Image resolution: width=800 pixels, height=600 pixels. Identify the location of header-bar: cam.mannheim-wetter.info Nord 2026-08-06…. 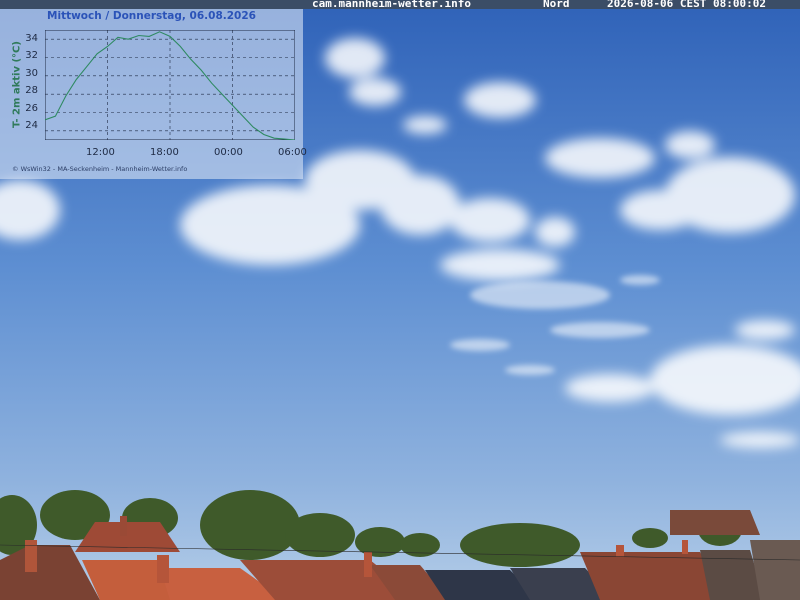
(400, 5).